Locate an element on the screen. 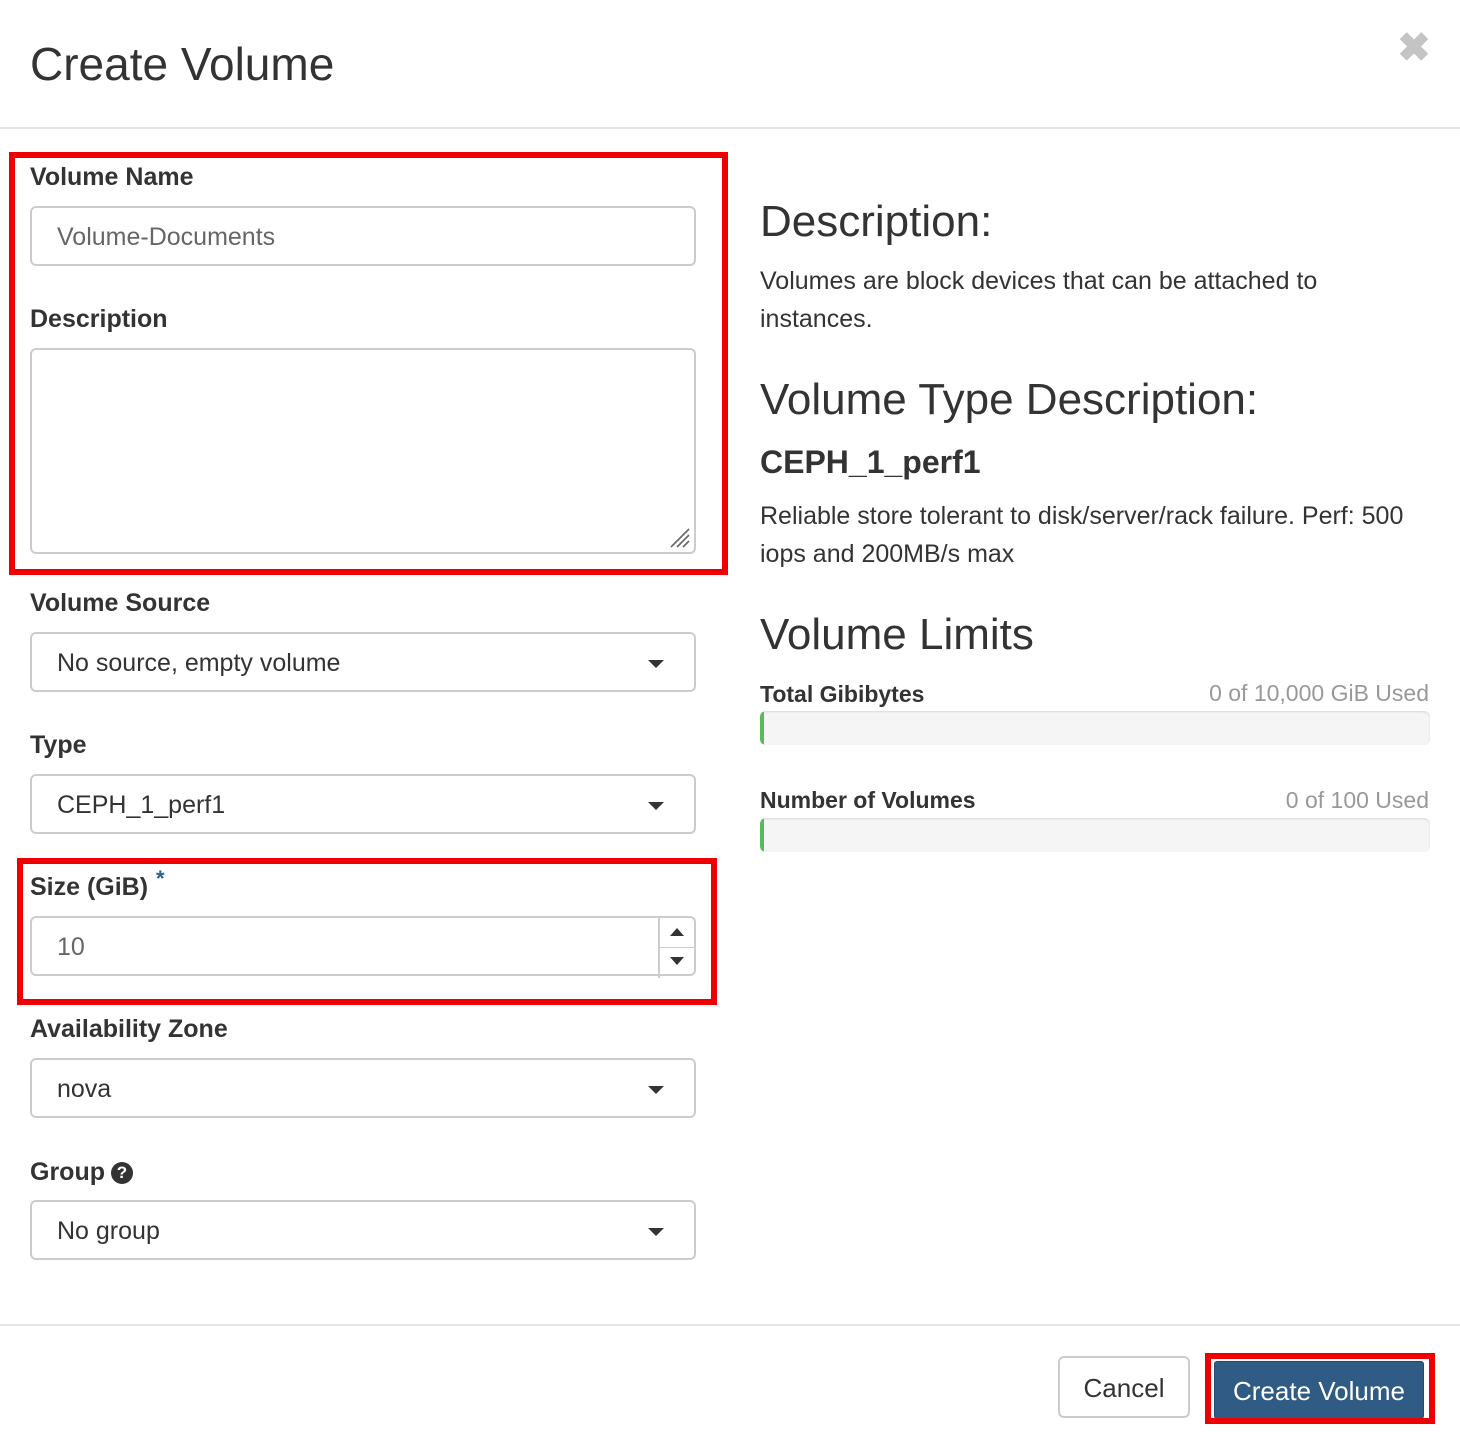  volume-limits-heading: Volume Limits is located at coordinates (897, 634).